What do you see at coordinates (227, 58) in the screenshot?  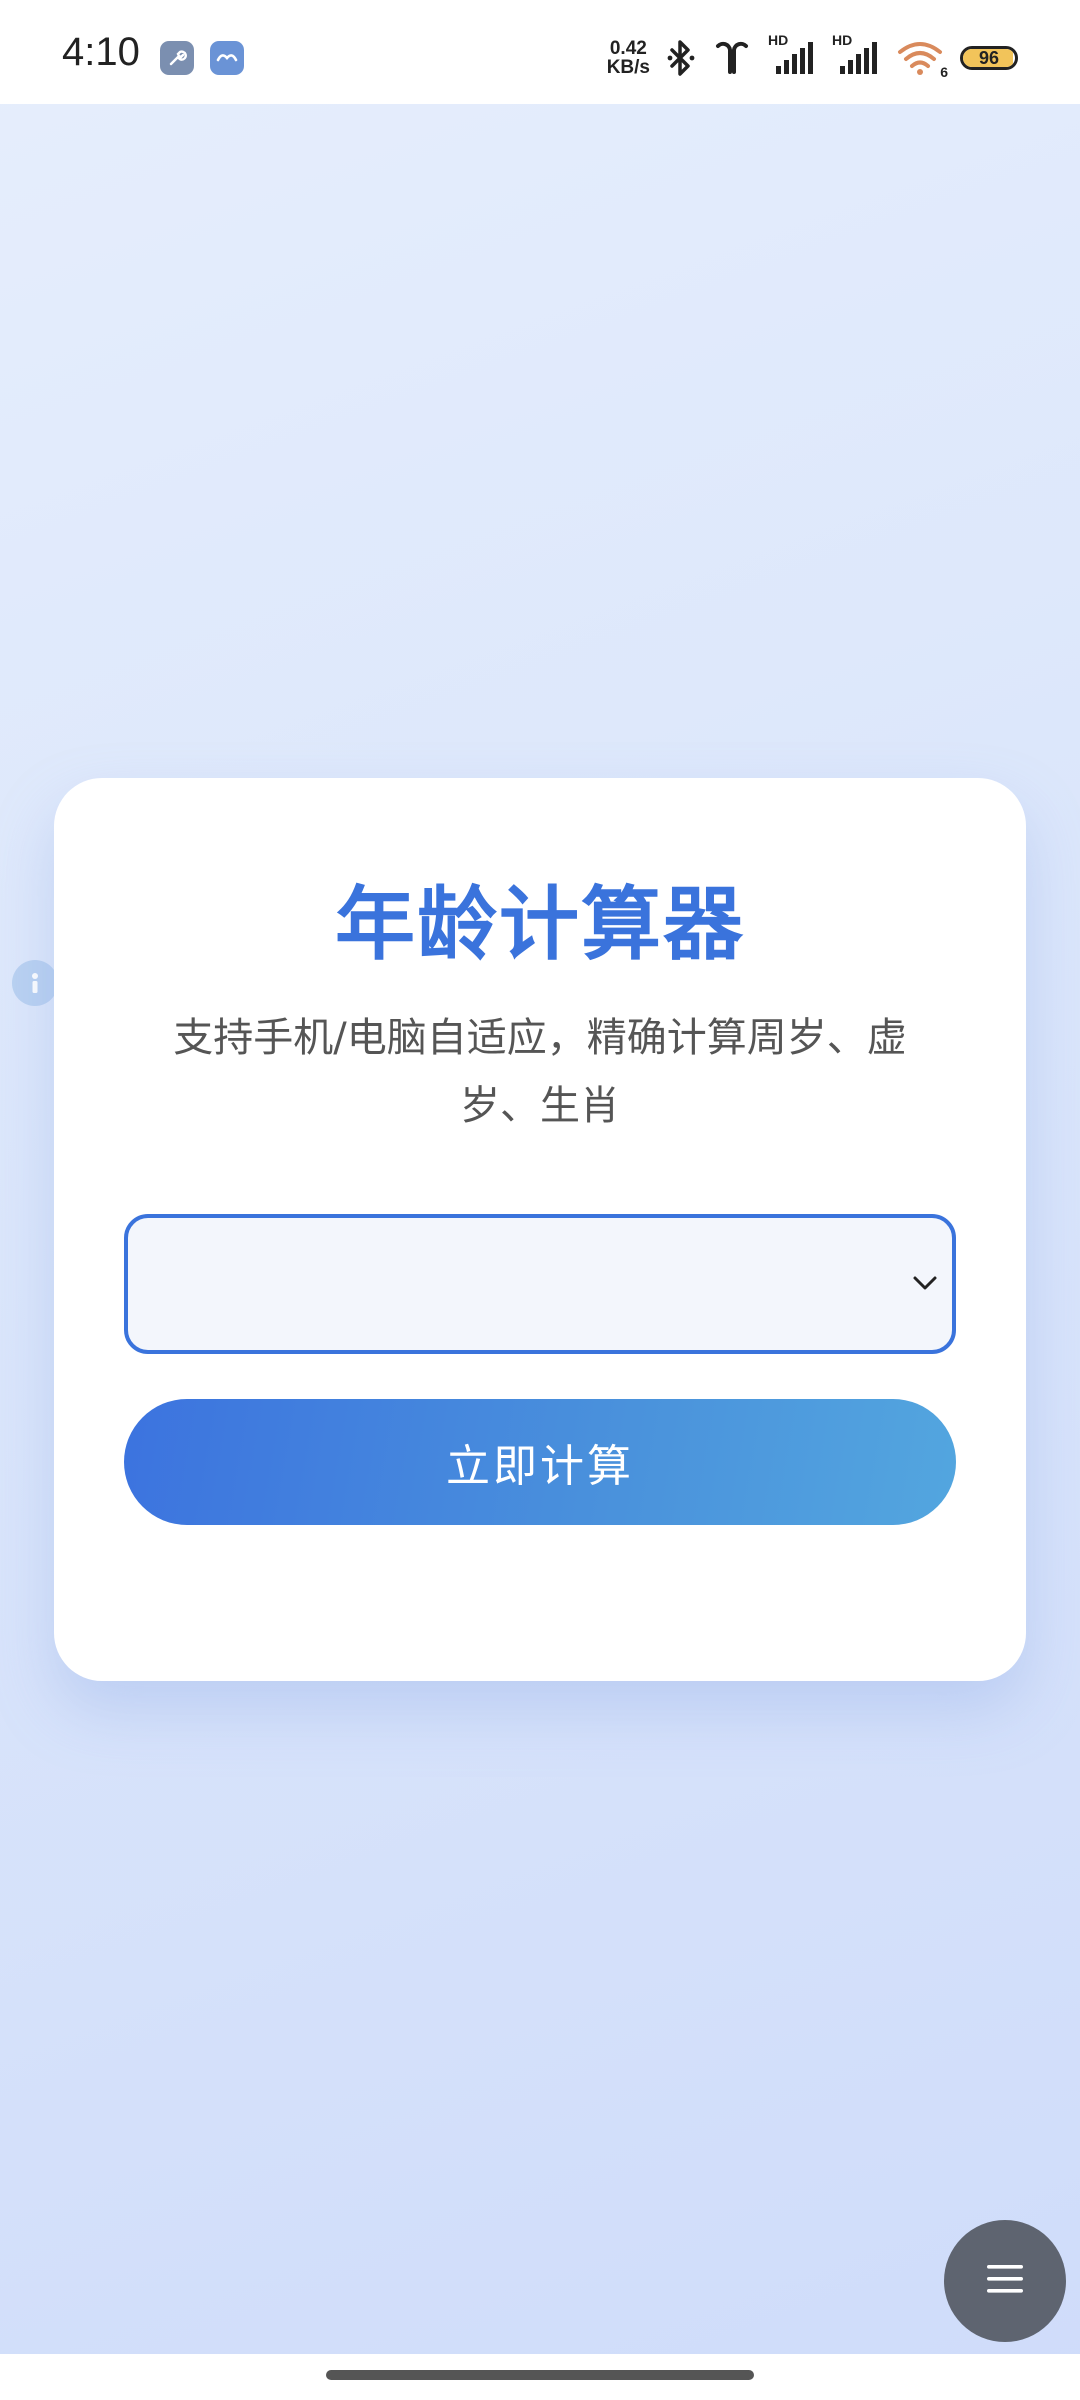 I see `bird-app-icon` at bounding box center [227, 58].